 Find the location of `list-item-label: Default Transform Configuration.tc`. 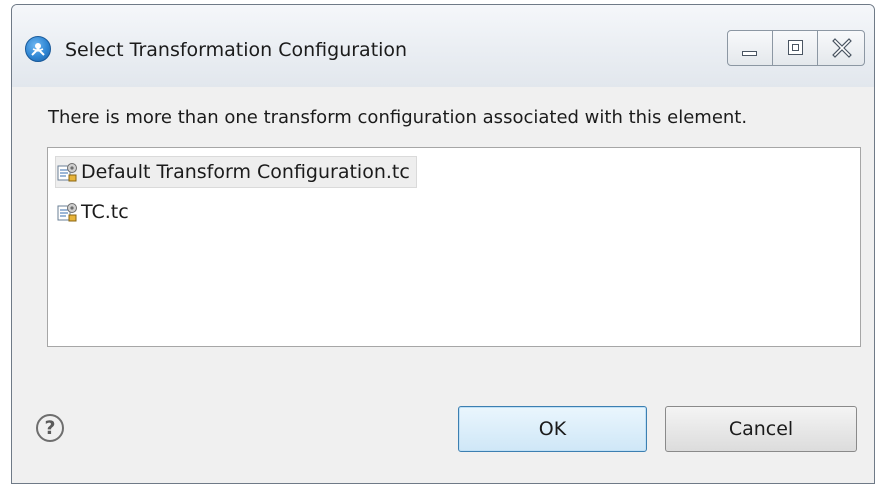

list-item-label: Default Transform Configuration.tc is located at coordinates (245, 172).